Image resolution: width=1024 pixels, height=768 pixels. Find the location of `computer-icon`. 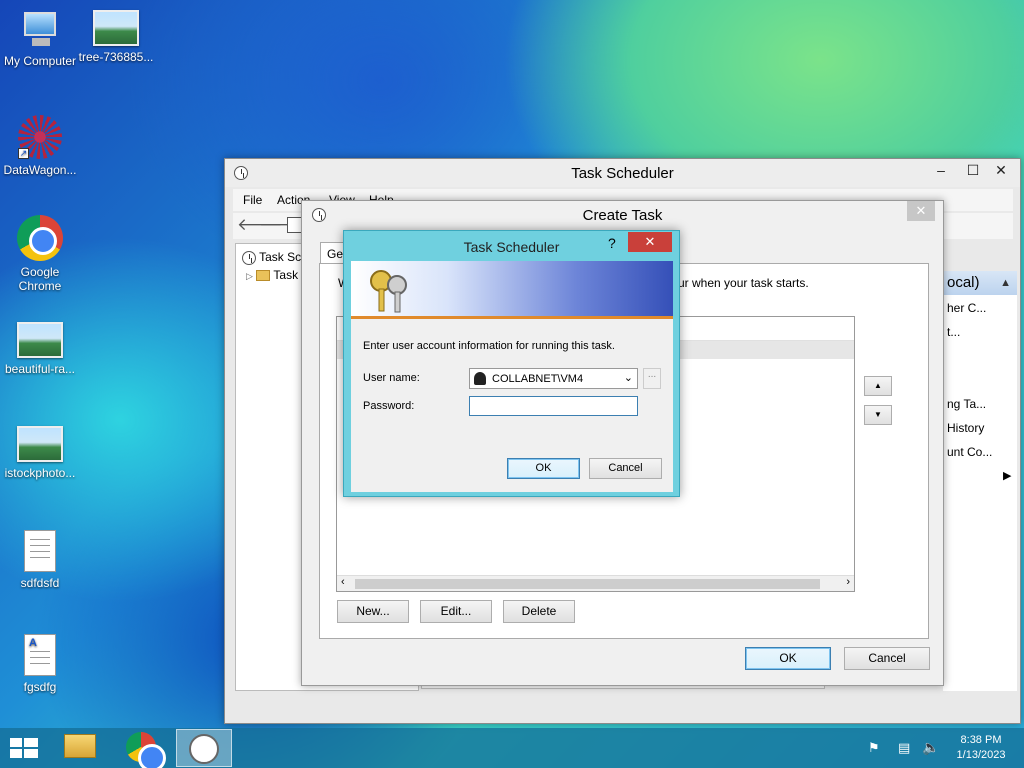

computer-icon is located at coordinates (40, 30).